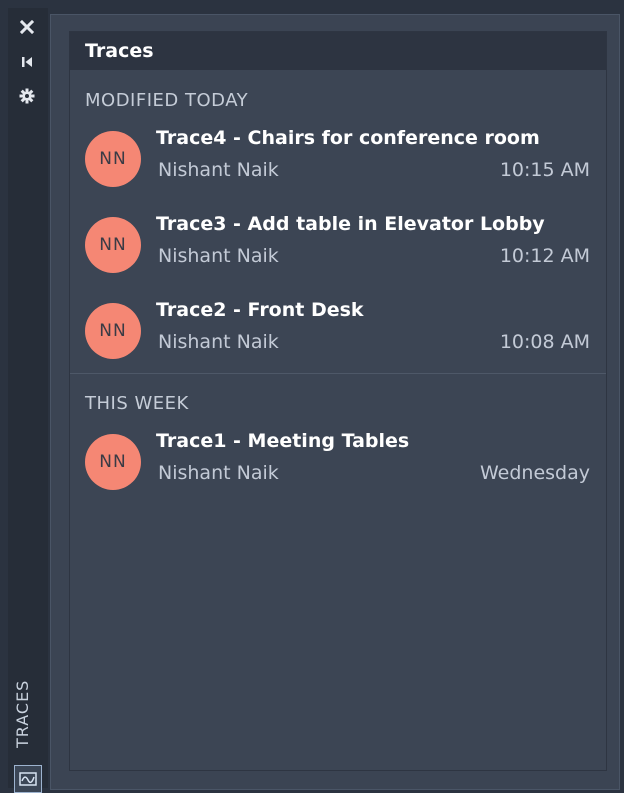 The image size is (624, 793). What do you see at coordinates (544, 342) in the screenshot?
I see `trace-time: 10:08 AM` at bounding box center [544, 342].